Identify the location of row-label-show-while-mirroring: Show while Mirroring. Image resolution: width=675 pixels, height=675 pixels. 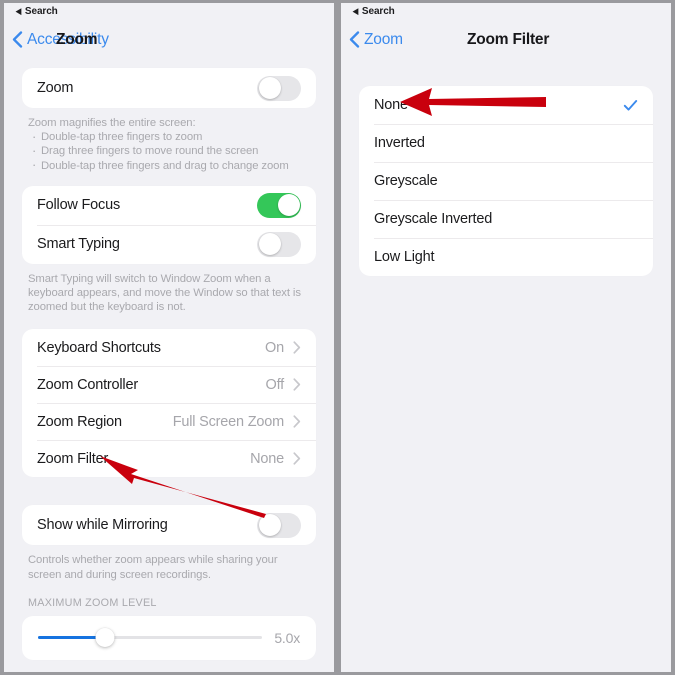
(102, 525).